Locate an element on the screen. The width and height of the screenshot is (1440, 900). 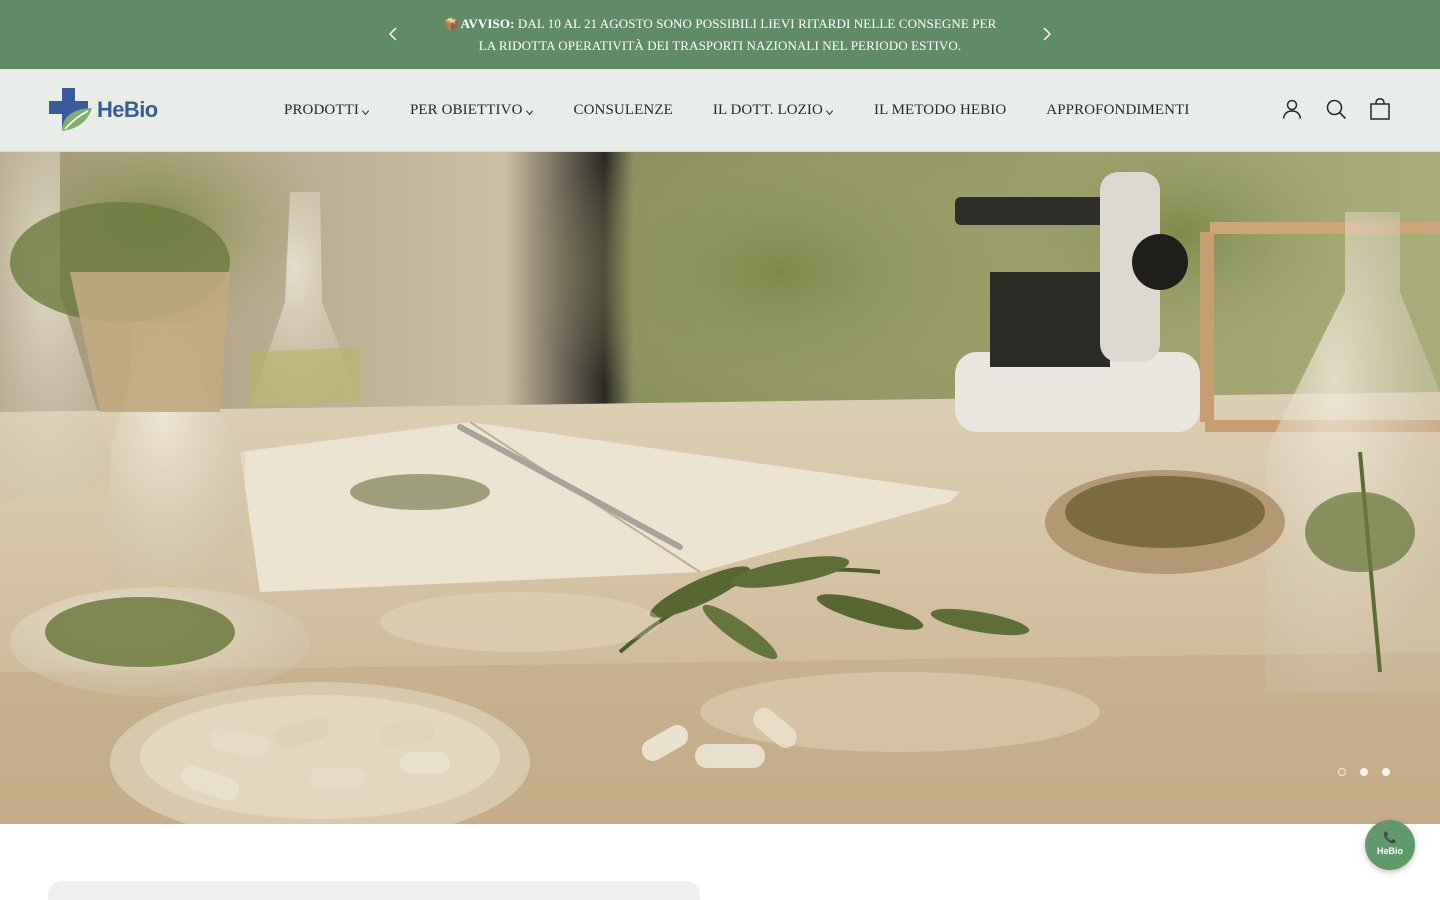
search-icon is located at coordinates (1336, 109).